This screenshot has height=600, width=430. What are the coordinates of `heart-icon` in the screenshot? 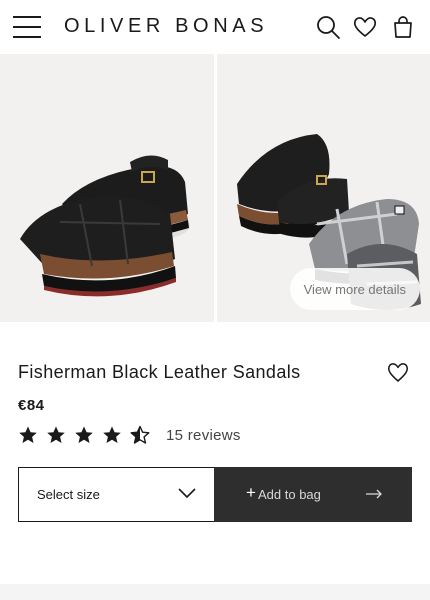 It's located at (365, 27).